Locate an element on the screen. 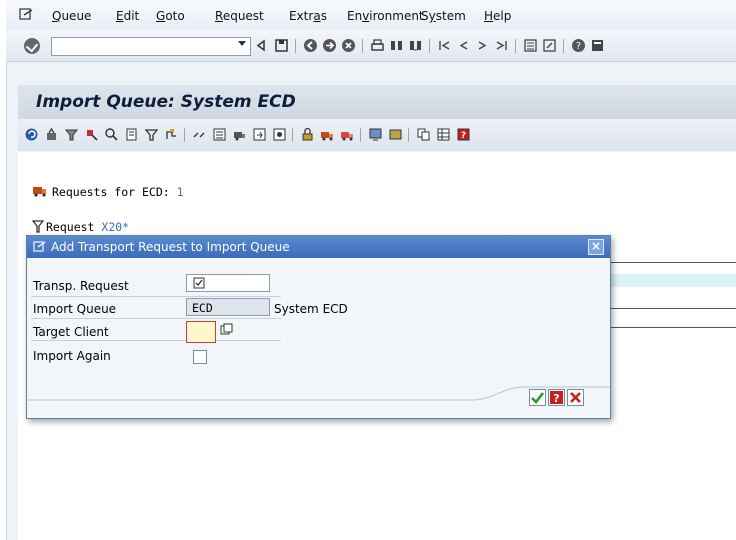 This screenshot has width=736, height=540. dialog-title: Add Transport Request to Import Queue is located at coordinates (170, 247).